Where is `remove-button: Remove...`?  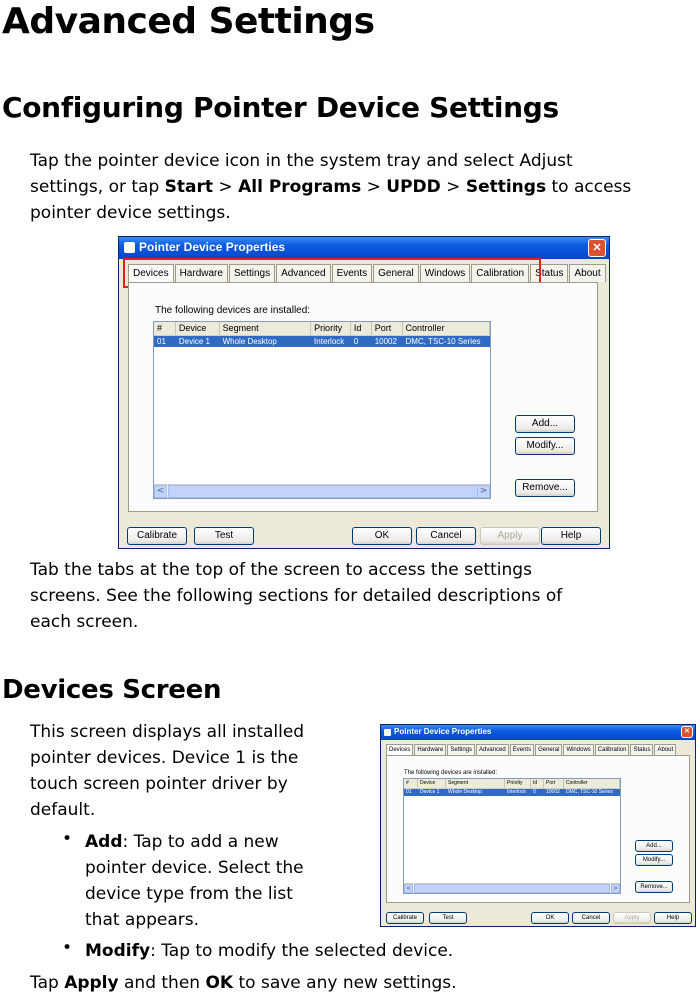
remove-button: Remove... is located at coordinates (545, 488).